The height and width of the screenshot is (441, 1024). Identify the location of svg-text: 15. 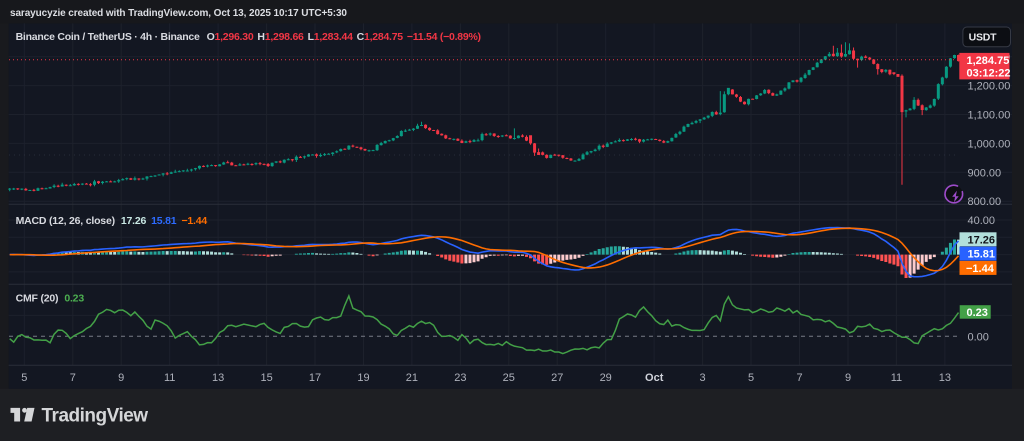
(266, 378).